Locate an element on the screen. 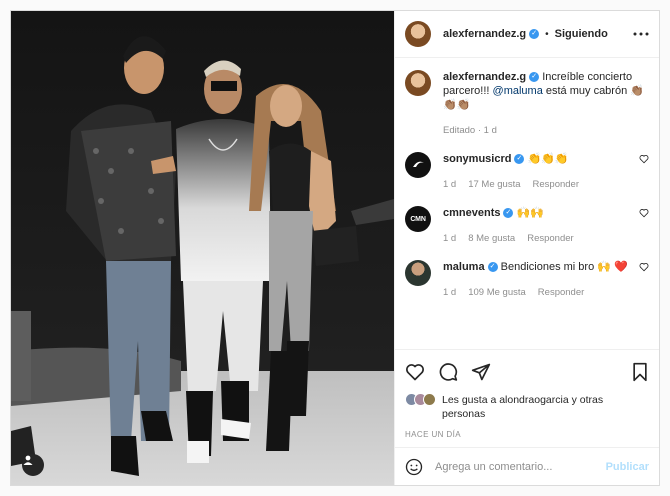 The width and height of the screenshot is (670, 496). follow-status-button: Siguiendo is located at coordinates (581, 34).